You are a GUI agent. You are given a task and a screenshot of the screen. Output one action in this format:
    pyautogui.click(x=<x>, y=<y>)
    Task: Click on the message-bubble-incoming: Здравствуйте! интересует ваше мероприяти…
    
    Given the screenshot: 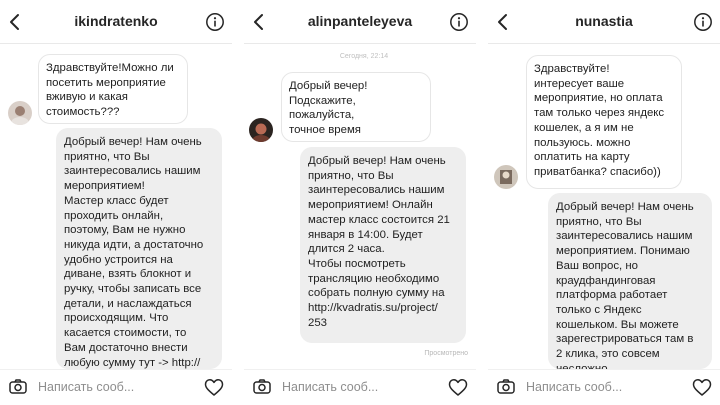 What is the action you would take?
    pyautogui.click(x=604, y=122)
    